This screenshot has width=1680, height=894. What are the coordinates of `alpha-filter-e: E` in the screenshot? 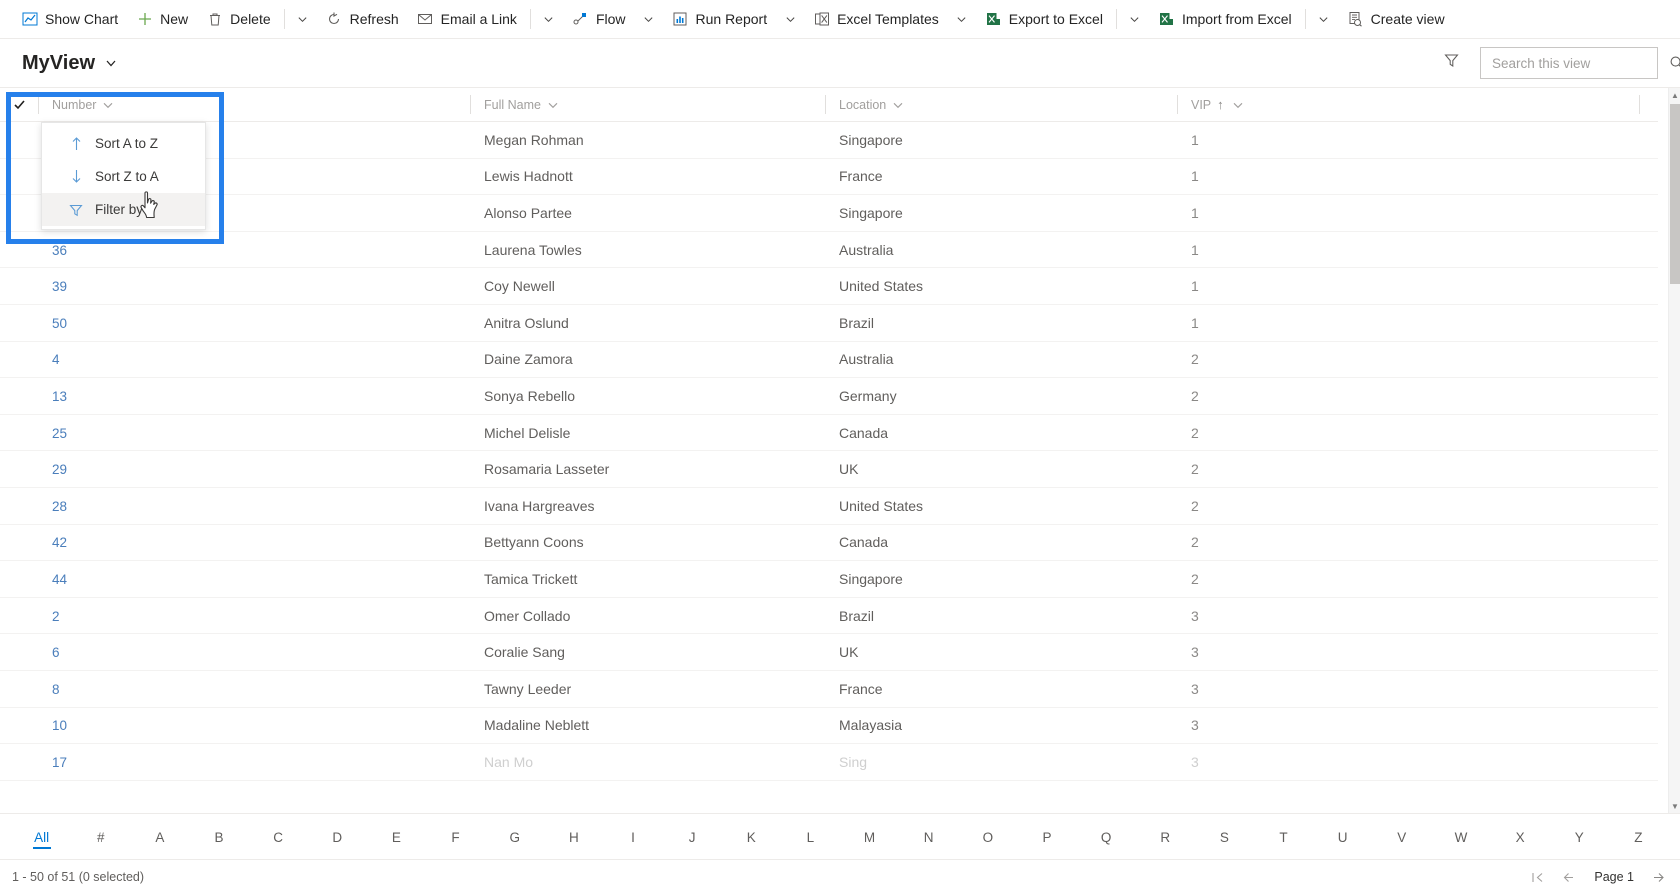 It's located at (396, 836).